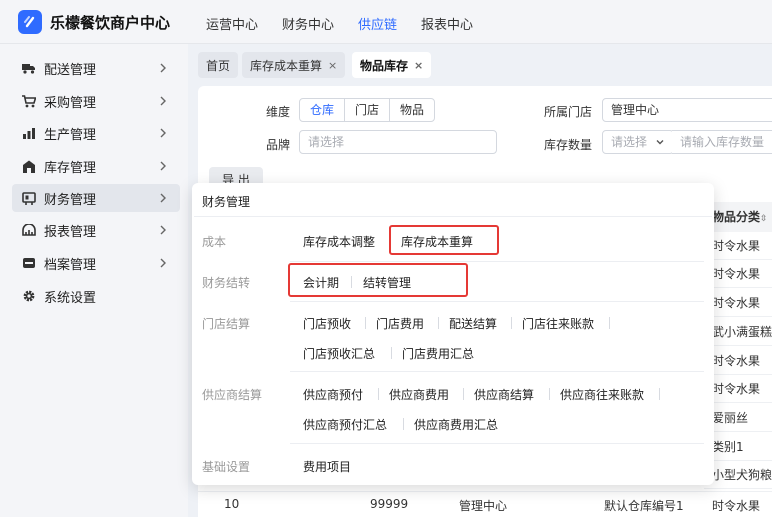 This screenshot has height=517, width=772. What do you see at coordinates (453, 216) in the screenshot?
I see `flyout-divider` at bounding box center [453, 216].